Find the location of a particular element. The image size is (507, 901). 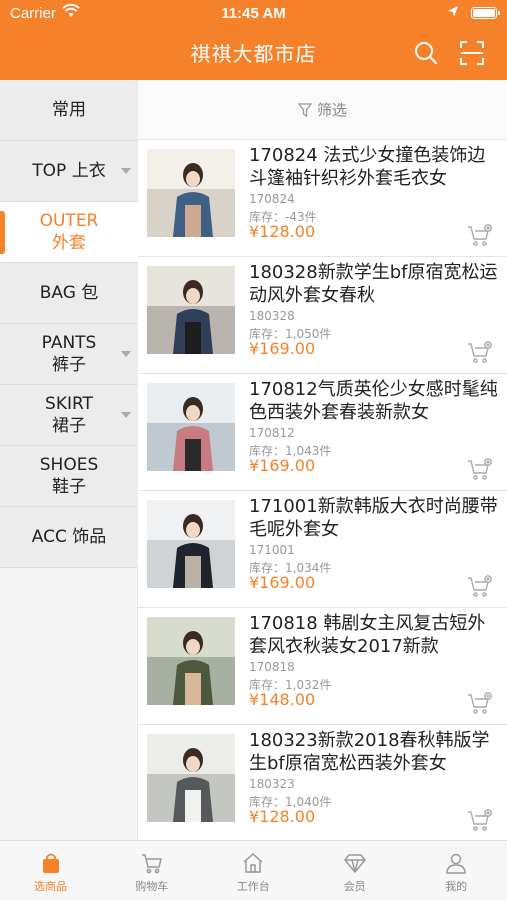

clock: 11:45 AM is located at coordinates (253, 13).